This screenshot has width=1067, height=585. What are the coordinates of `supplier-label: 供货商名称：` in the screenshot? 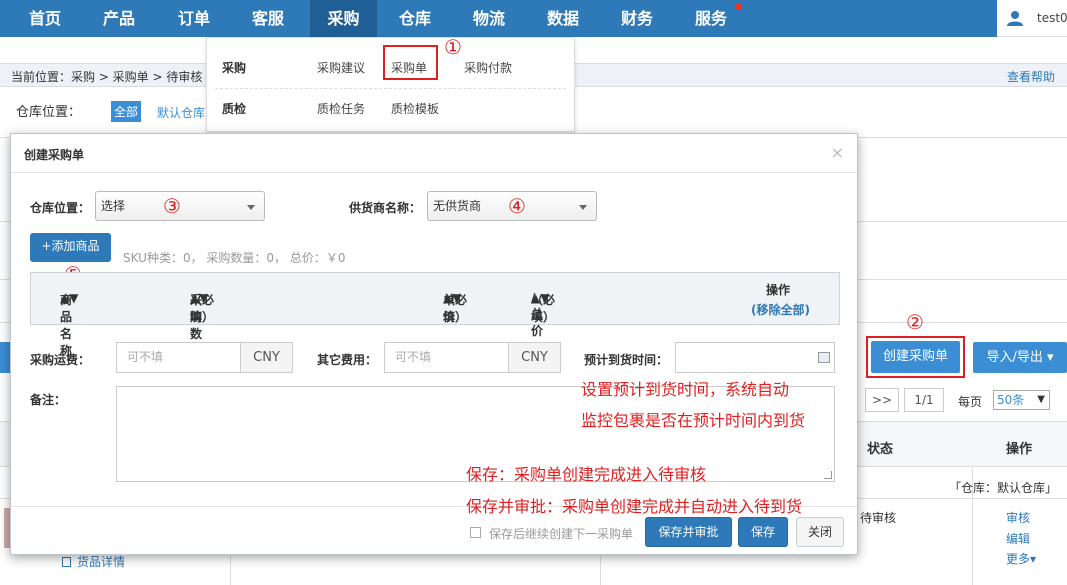 It's located at (385, 208).